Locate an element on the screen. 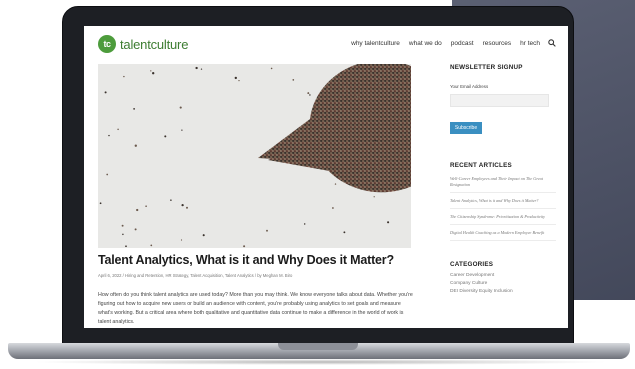  logo-text: talentculture is located at coordinates (154, 44).